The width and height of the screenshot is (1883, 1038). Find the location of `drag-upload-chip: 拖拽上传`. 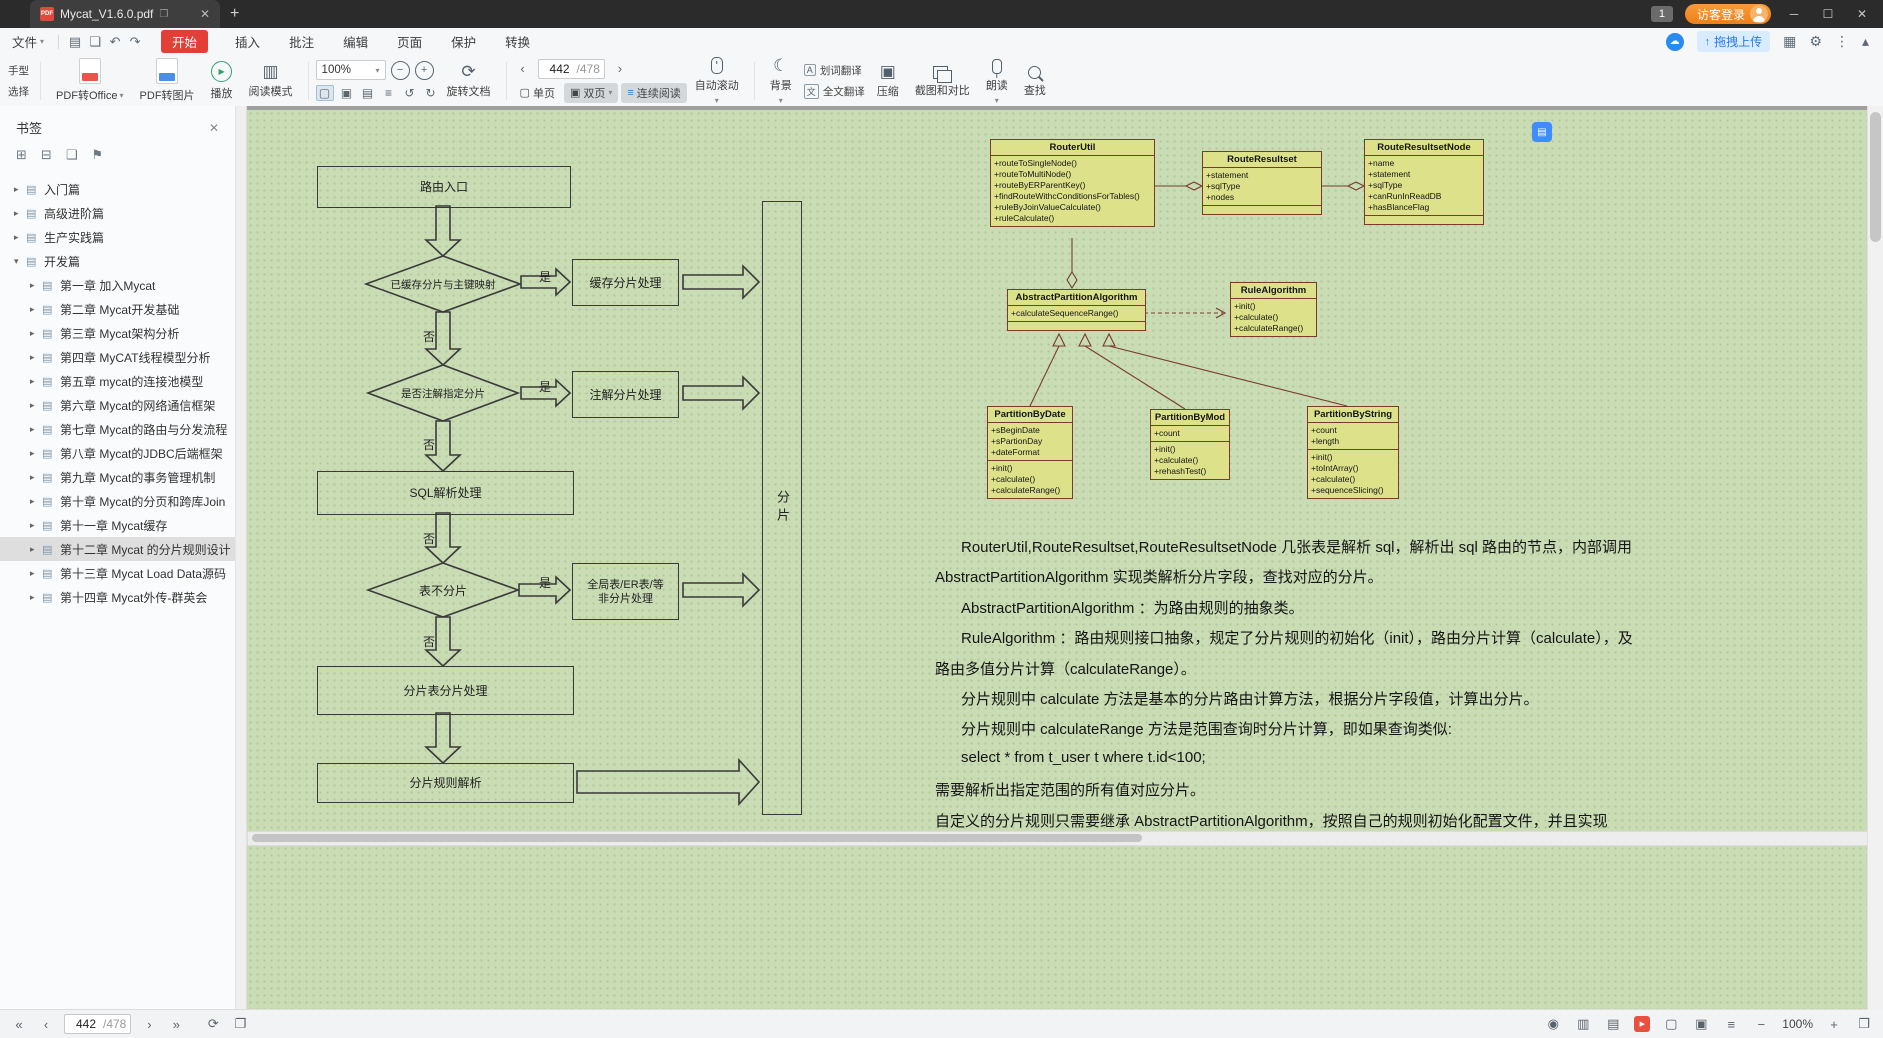

drag-upload-chip: 拖拽上传 is located at coordinates (1733, 41).